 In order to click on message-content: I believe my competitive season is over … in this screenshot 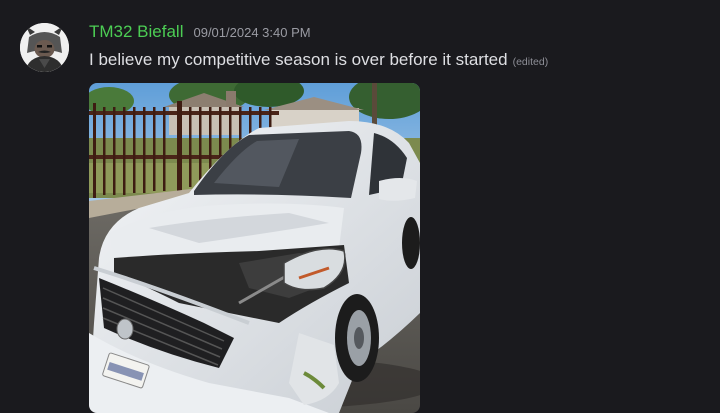, I will do `click(318, 60)`.